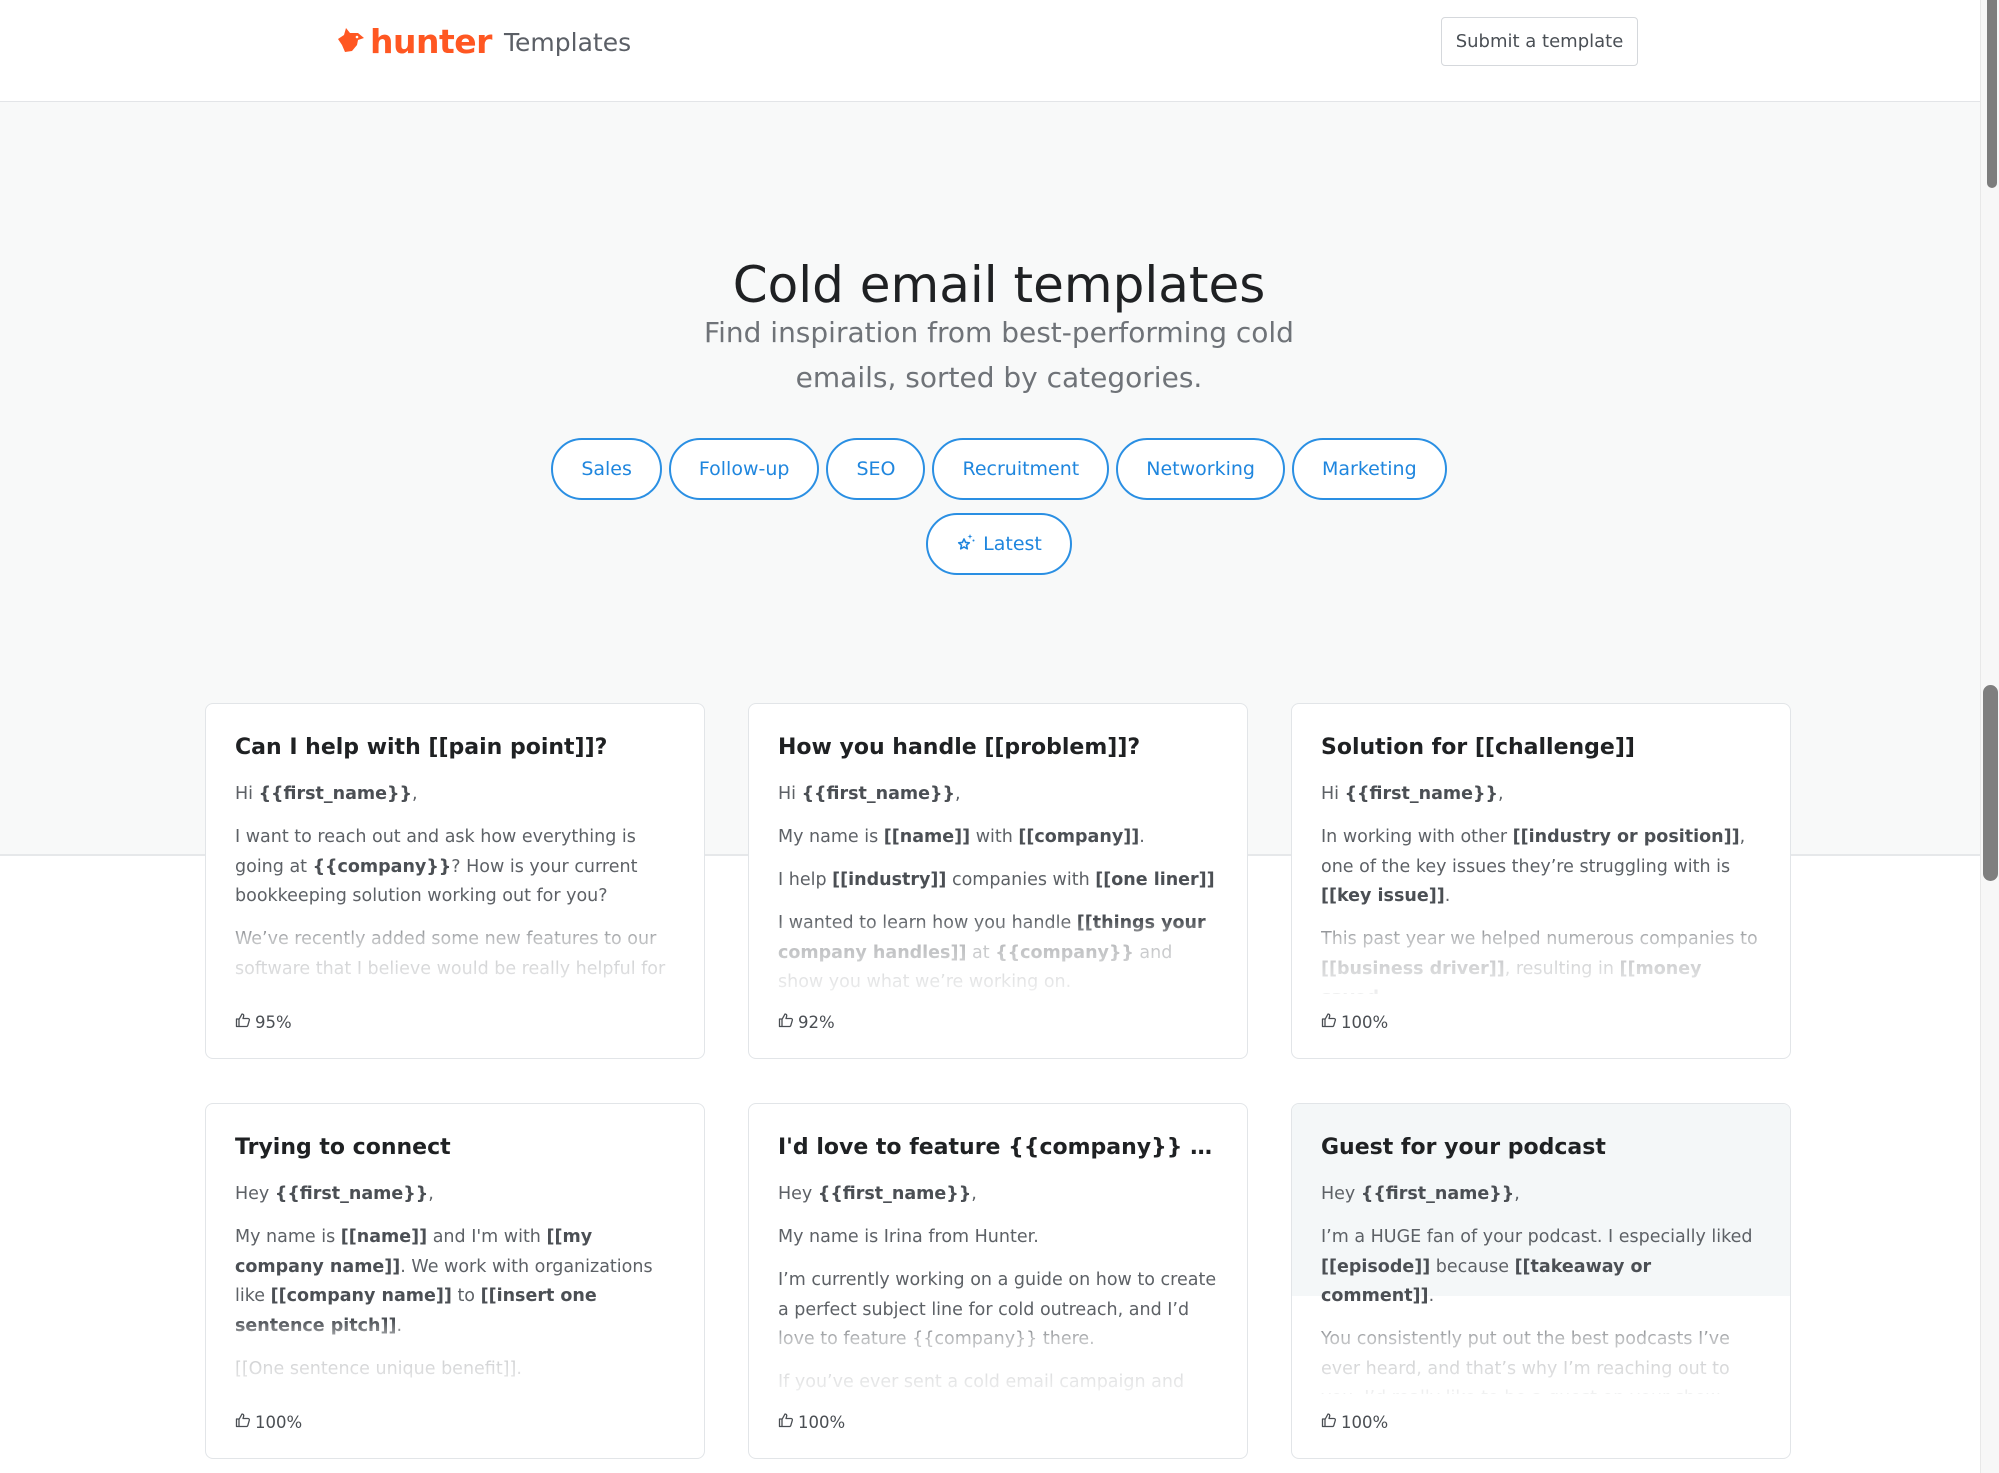  What do you see at coordinates (1990, 783) in the screenshot?
I see `scrollbar-thumb` at bounding box center [1990, 783].